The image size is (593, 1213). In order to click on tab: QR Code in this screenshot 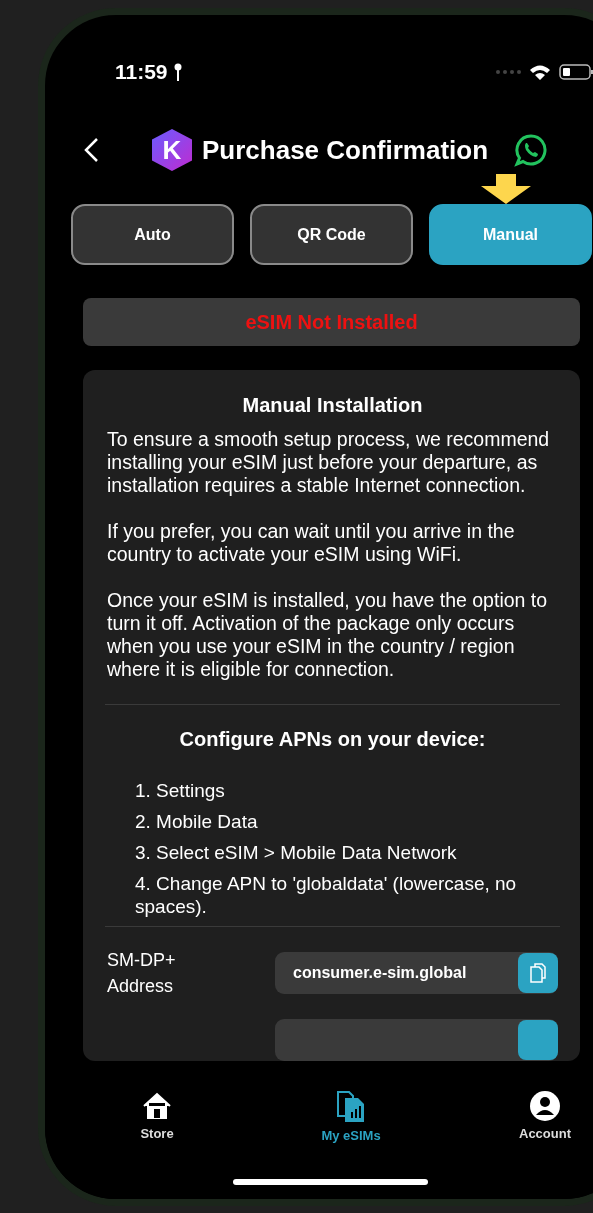, I will do `click(331, 234)`.